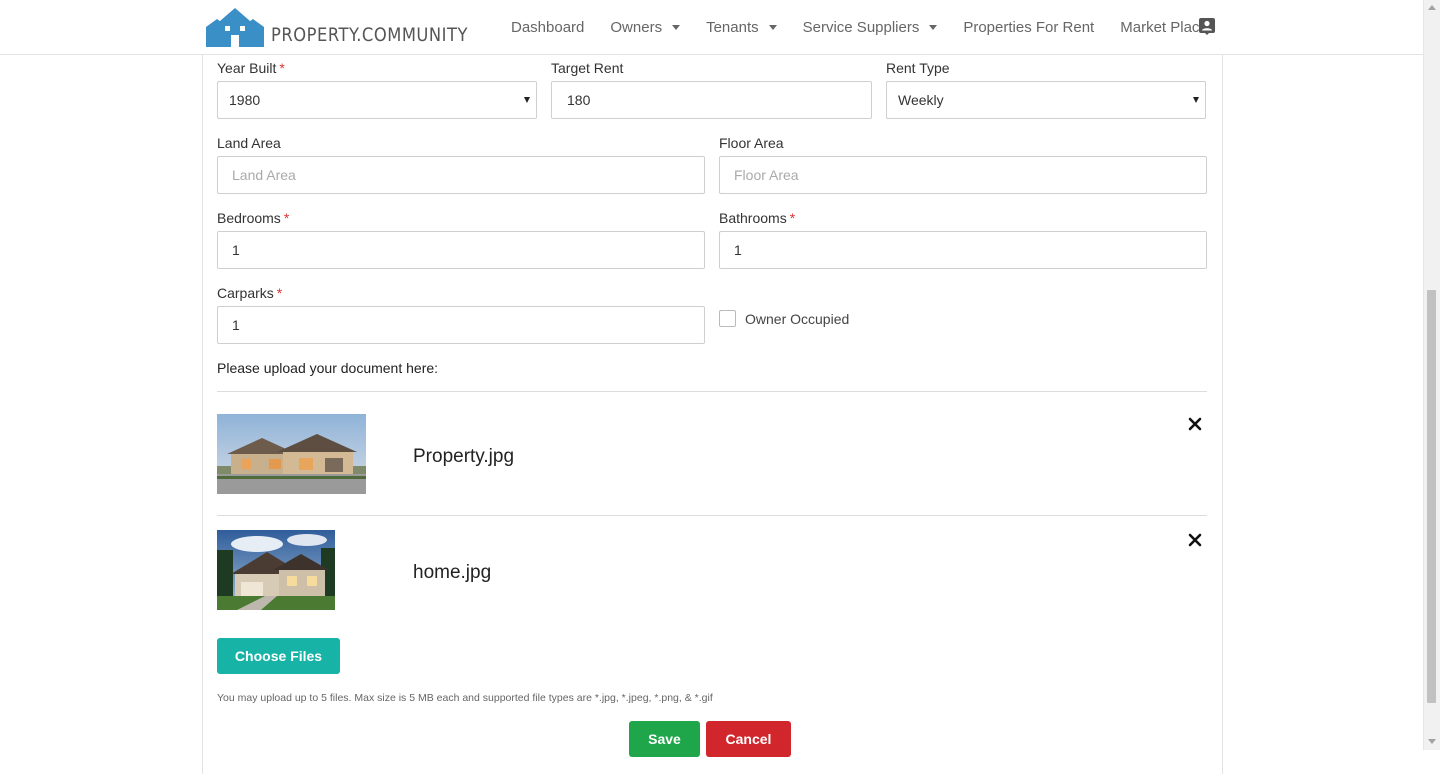  Describe the element at coordinates (1164, 27) in the screenshot. I see `nav-label: Market Place` at that location.